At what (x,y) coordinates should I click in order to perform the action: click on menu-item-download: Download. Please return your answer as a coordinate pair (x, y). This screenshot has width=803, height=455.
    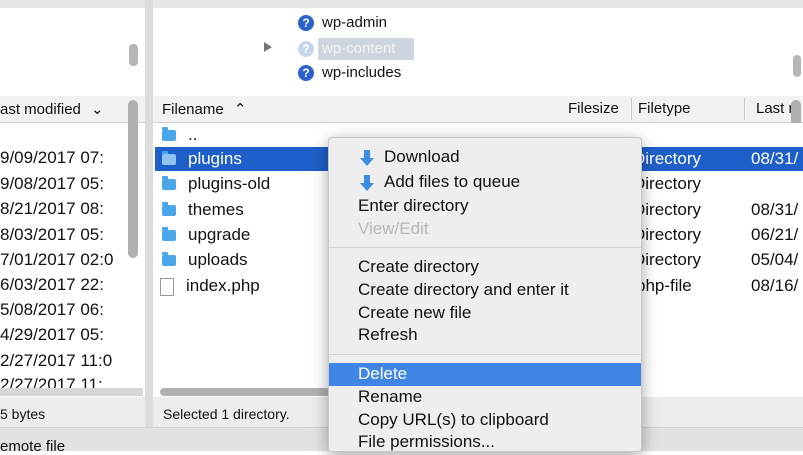
    Looking at the image, I should click on (410, 157).